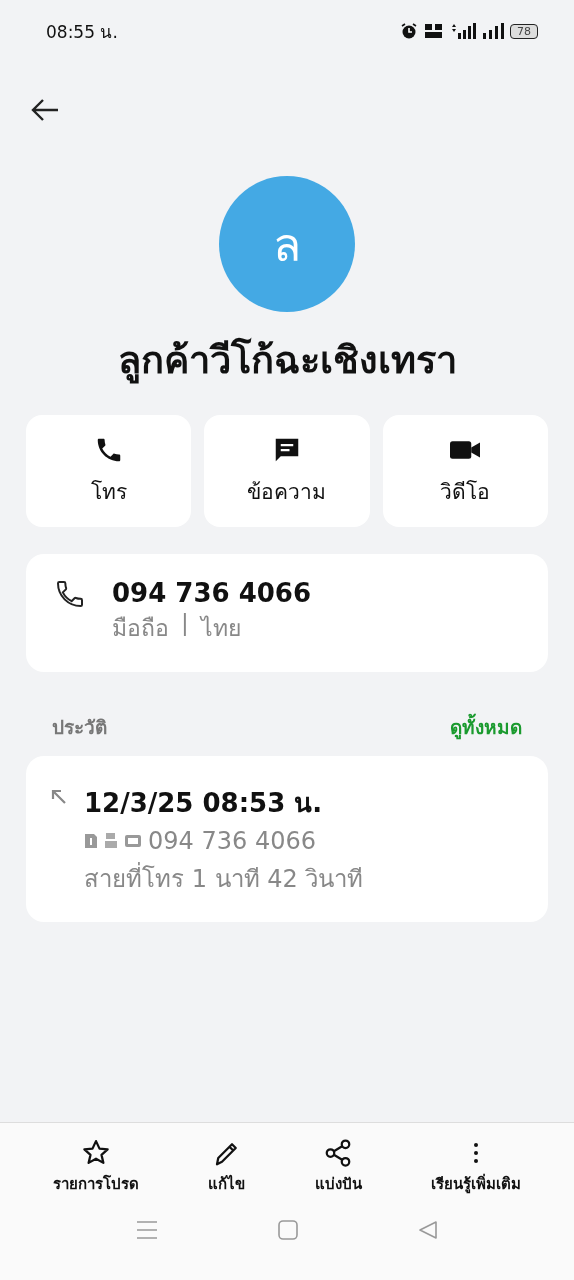 The image size is (574, 1280). What do you see at coordinates (287, 361) in the screenshot?
I see `contact-name: ลูกค้าวีโก้ฉะเชิงเทรา` at bounding box center [287, 361].